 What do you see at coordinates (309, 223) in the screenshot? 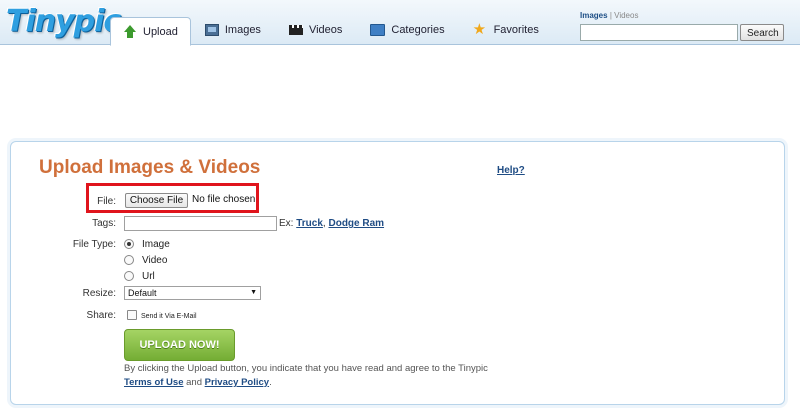
I see `tags-example-truck-link: Truck` at bounding box center [309, 223].